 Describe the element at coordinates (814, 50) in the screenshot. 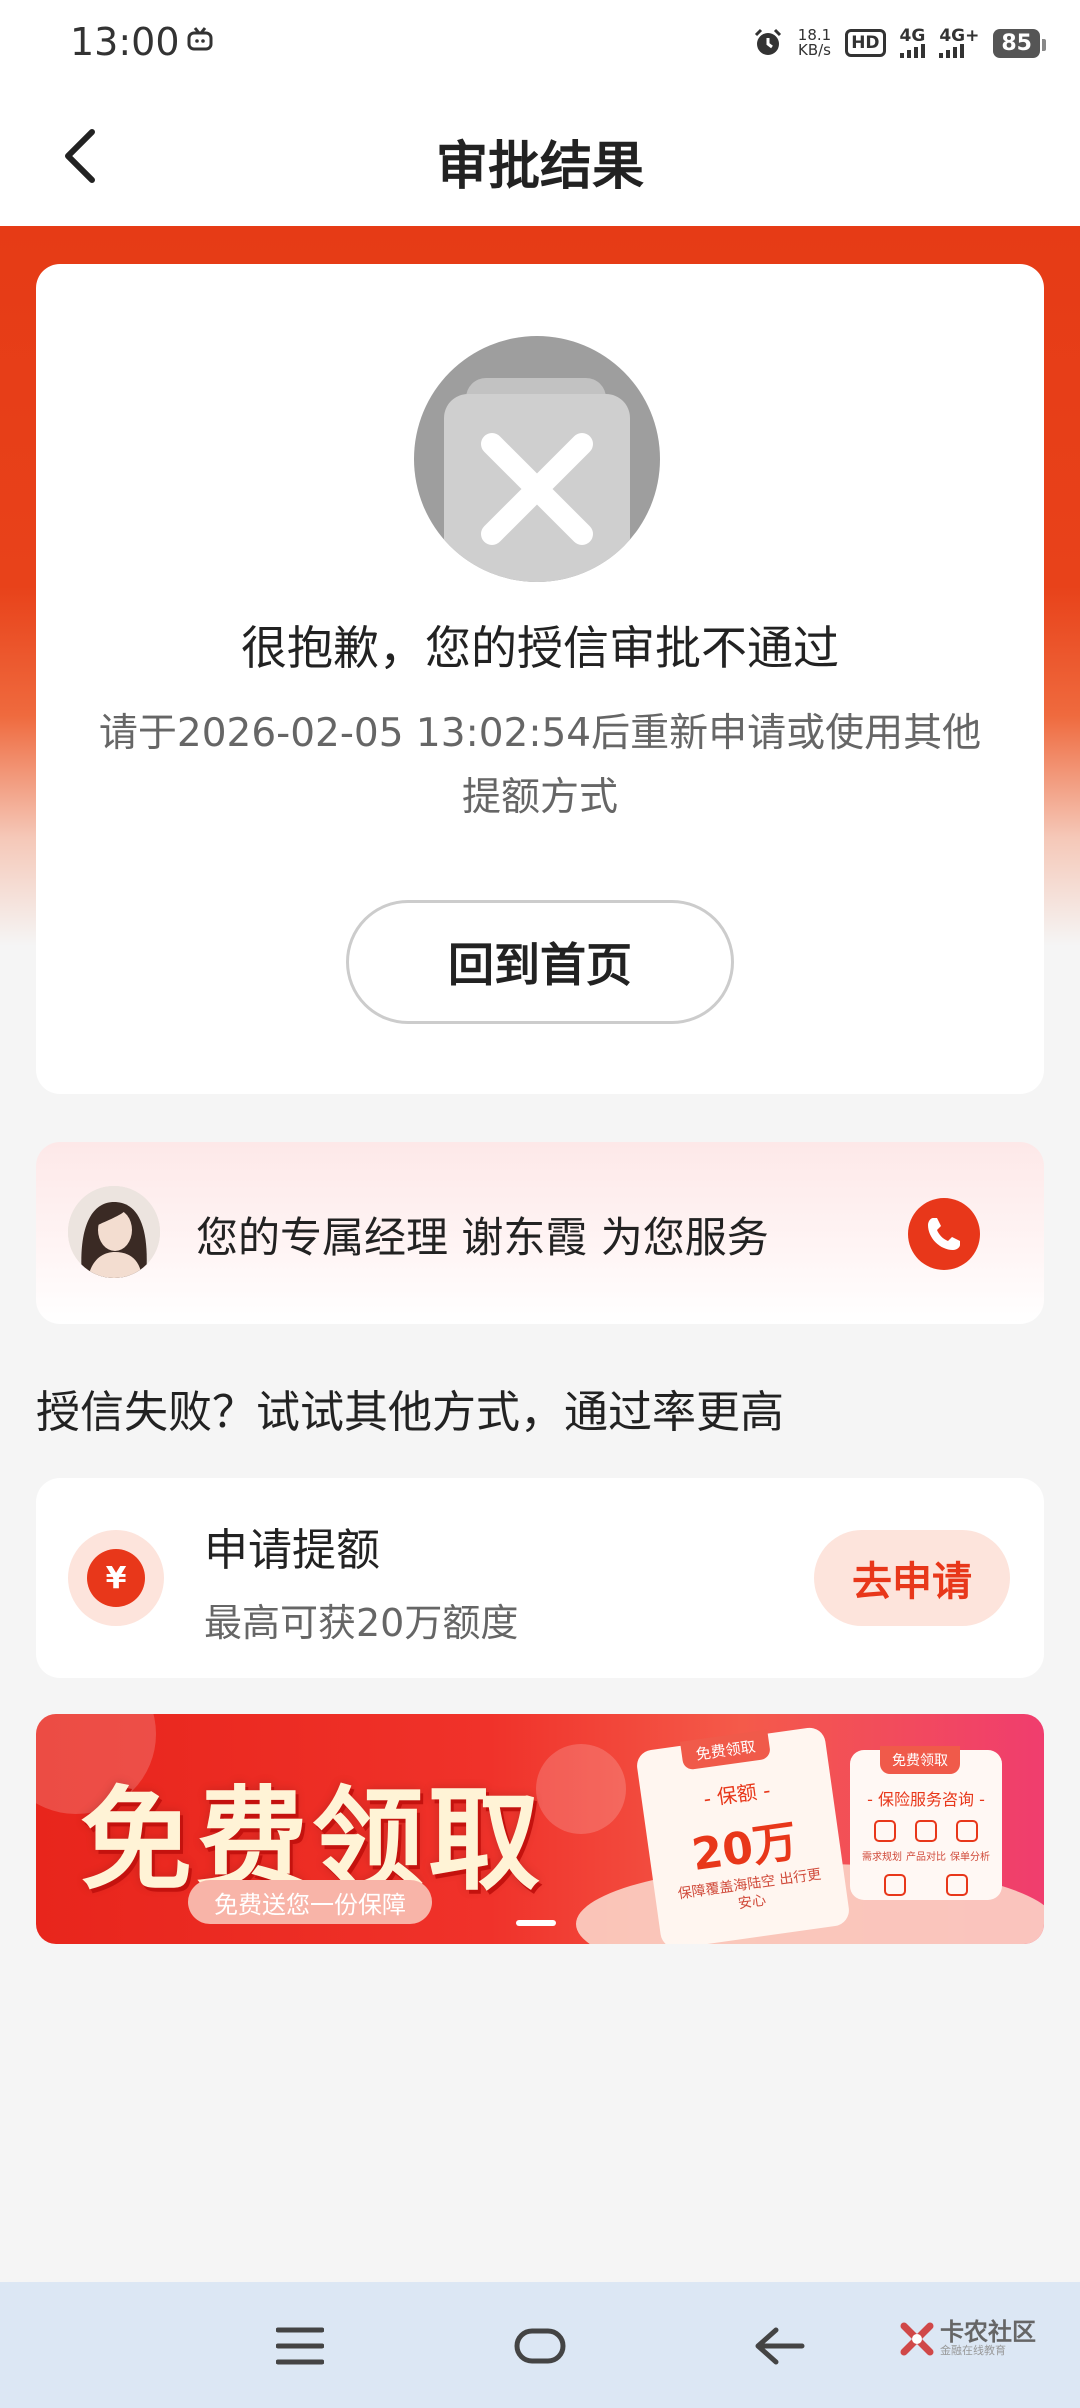

I see `net-speed-unit: KB/s` at that location.